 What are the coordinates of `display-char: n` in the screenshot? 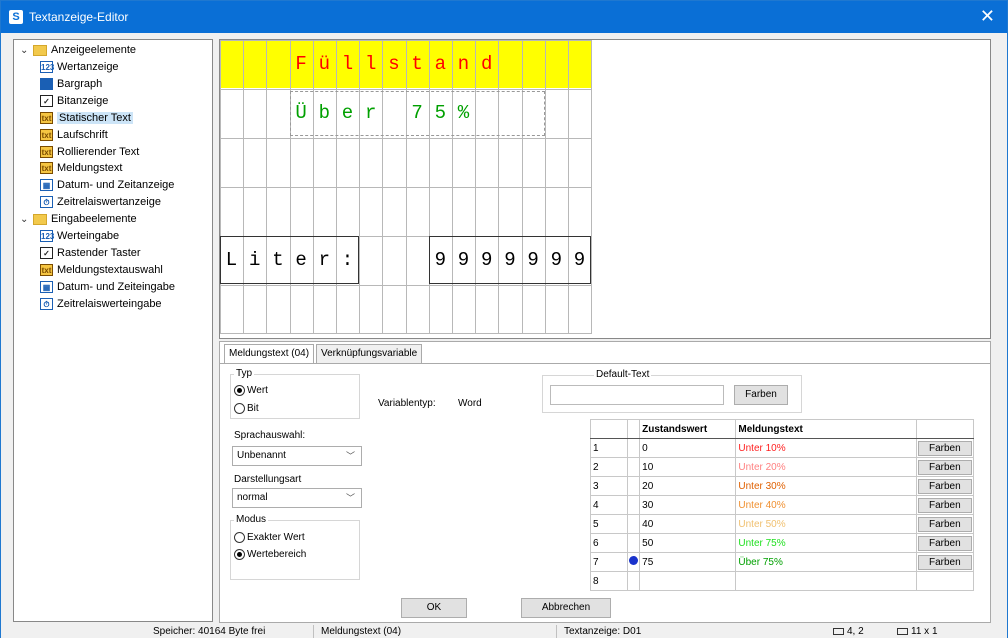 It's located at (463, 64).